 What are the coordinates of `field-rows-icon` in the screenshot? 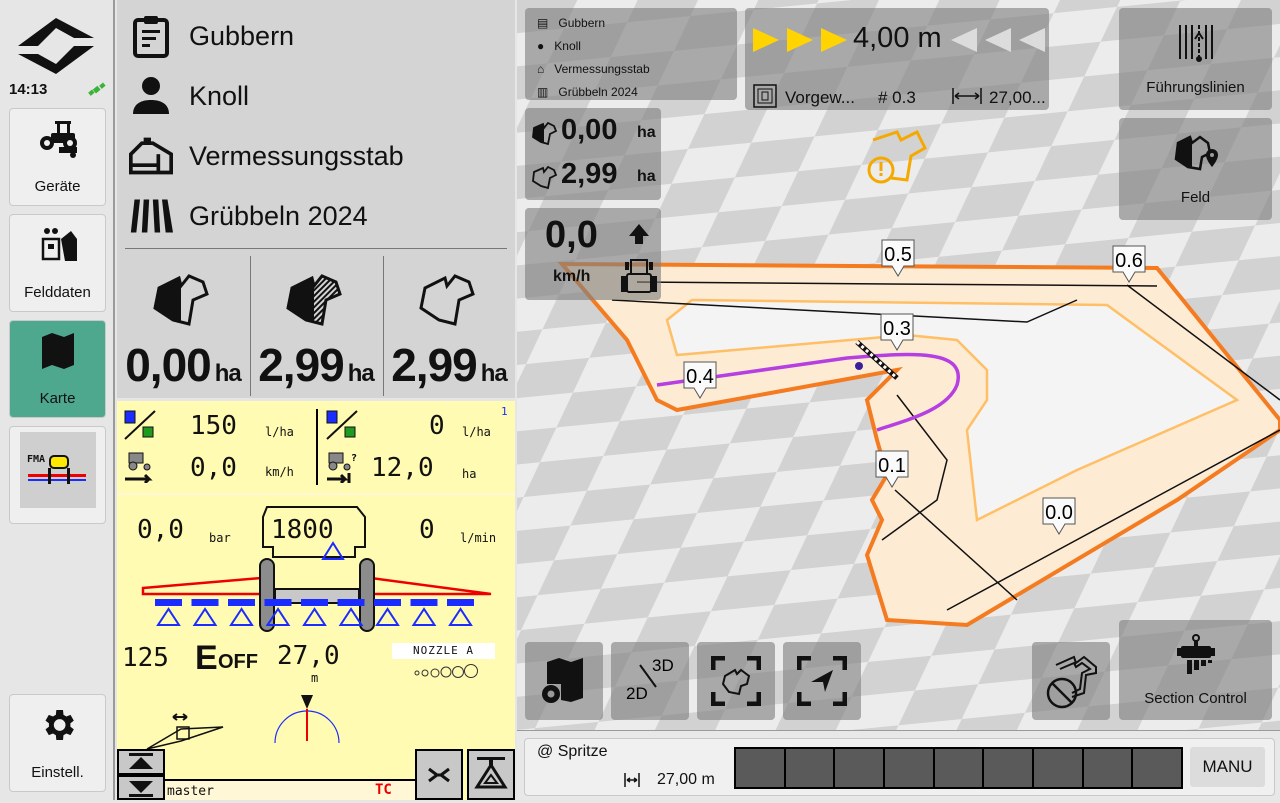 It's located at (151, 216).